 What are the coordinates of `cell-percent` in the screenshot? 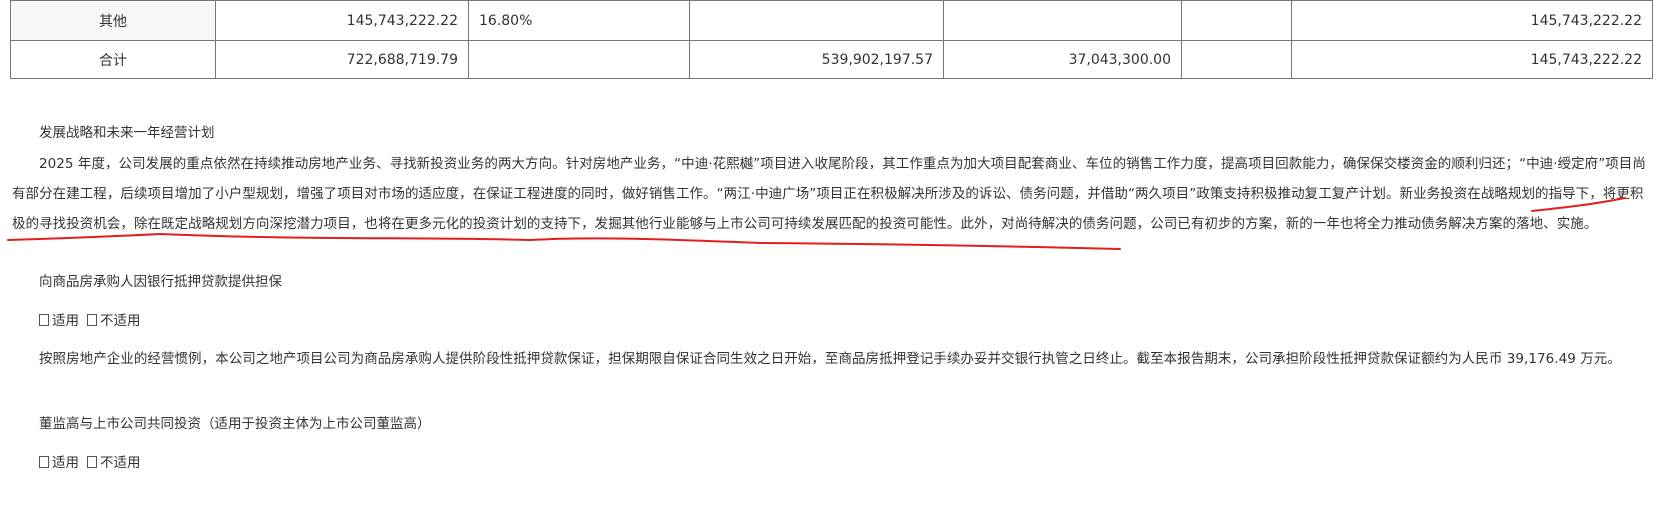 It's located at (579, 59).